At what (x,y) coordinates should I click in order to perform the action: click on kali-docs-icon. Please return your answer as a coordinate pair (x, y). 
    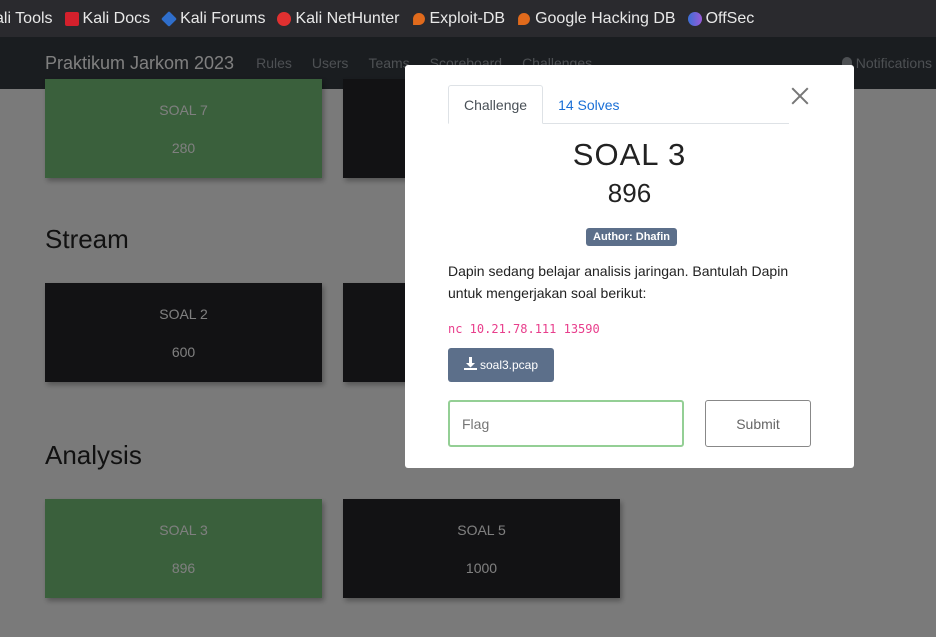
    Looking at the image, I should click on (71, 18).